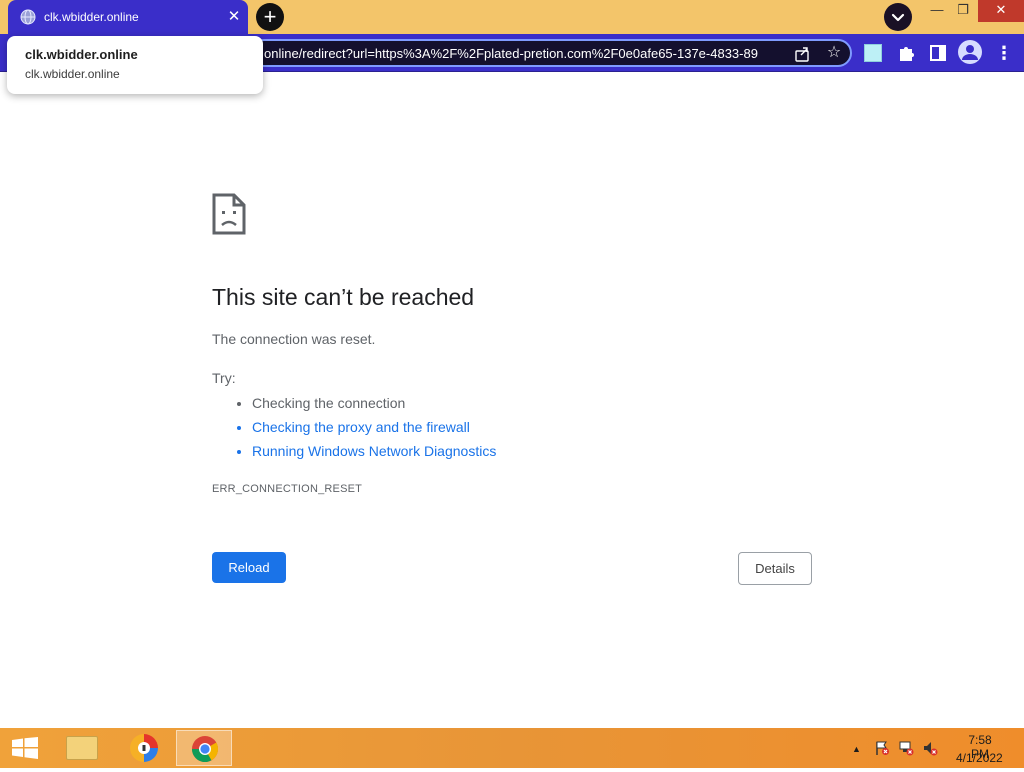 This screenshot has width=1024, height=772. What do you see at coordinates (938, 53) in the screenshot?
I see `side-panel-icon` at bounding box center [938, 53].